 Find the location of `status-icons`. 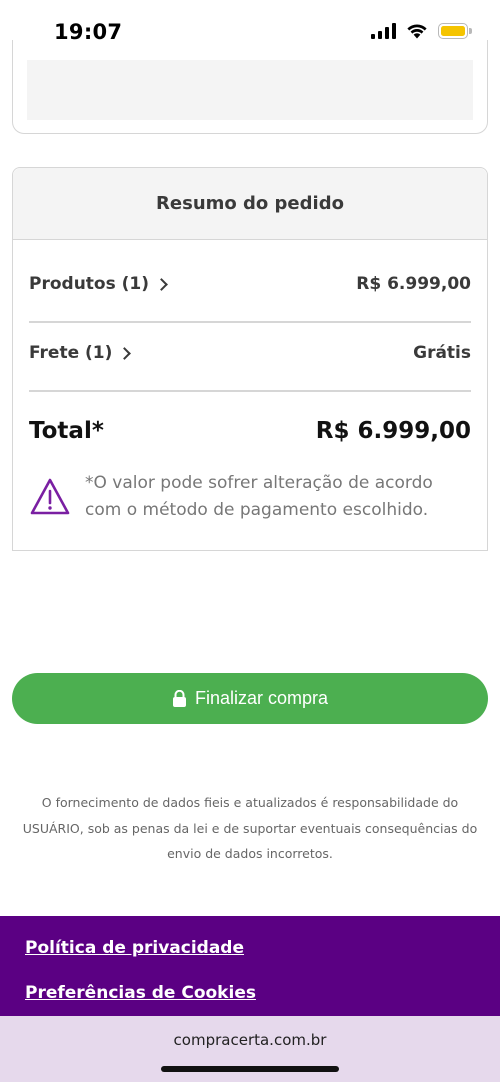

status-icons is located at coordinates (421, 31).